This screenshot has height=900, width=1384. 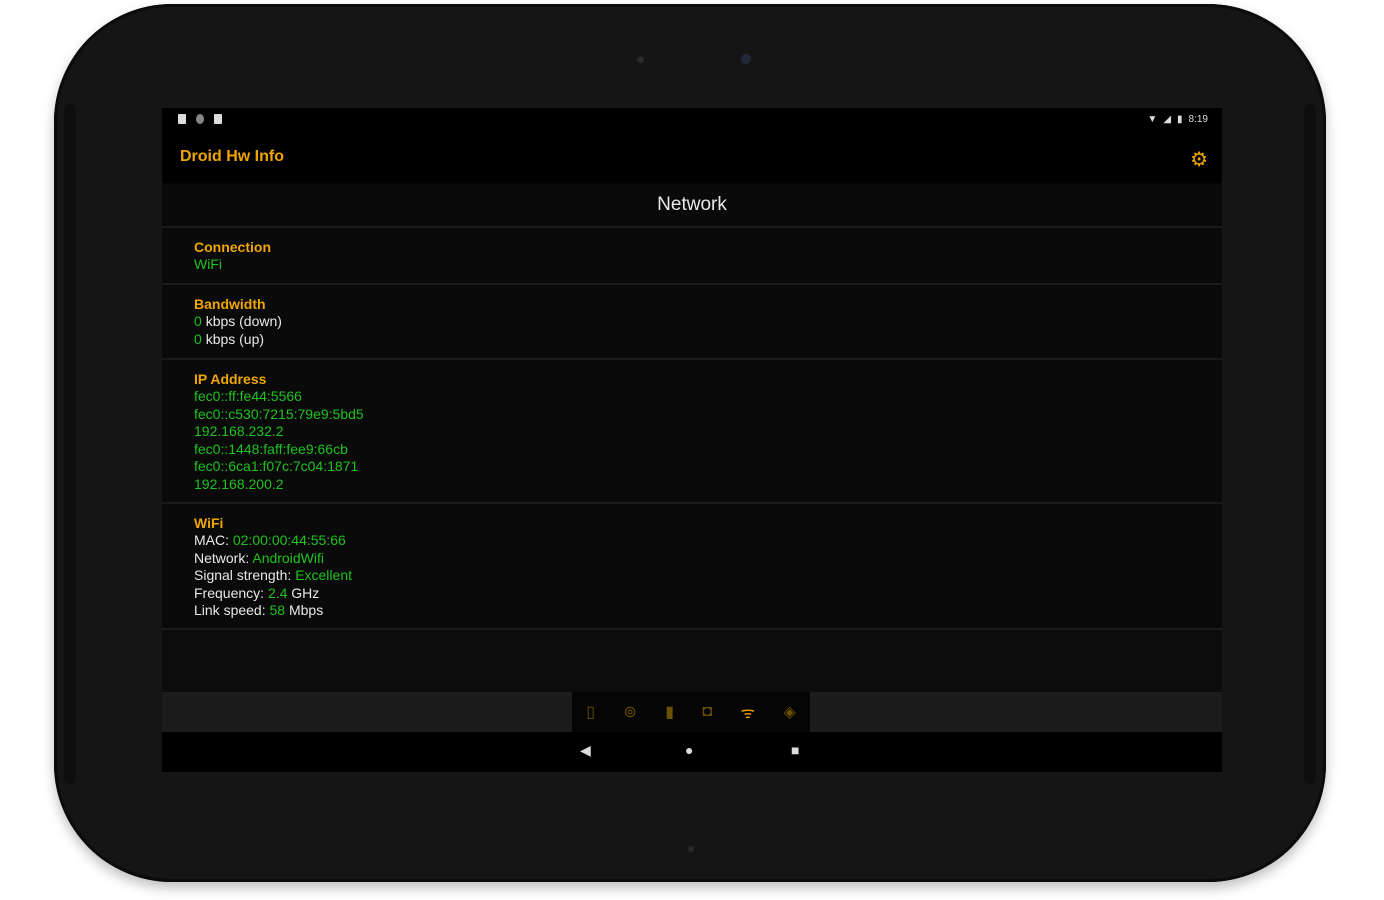 I want to click on front-sensor, so click(x=746, y=59).